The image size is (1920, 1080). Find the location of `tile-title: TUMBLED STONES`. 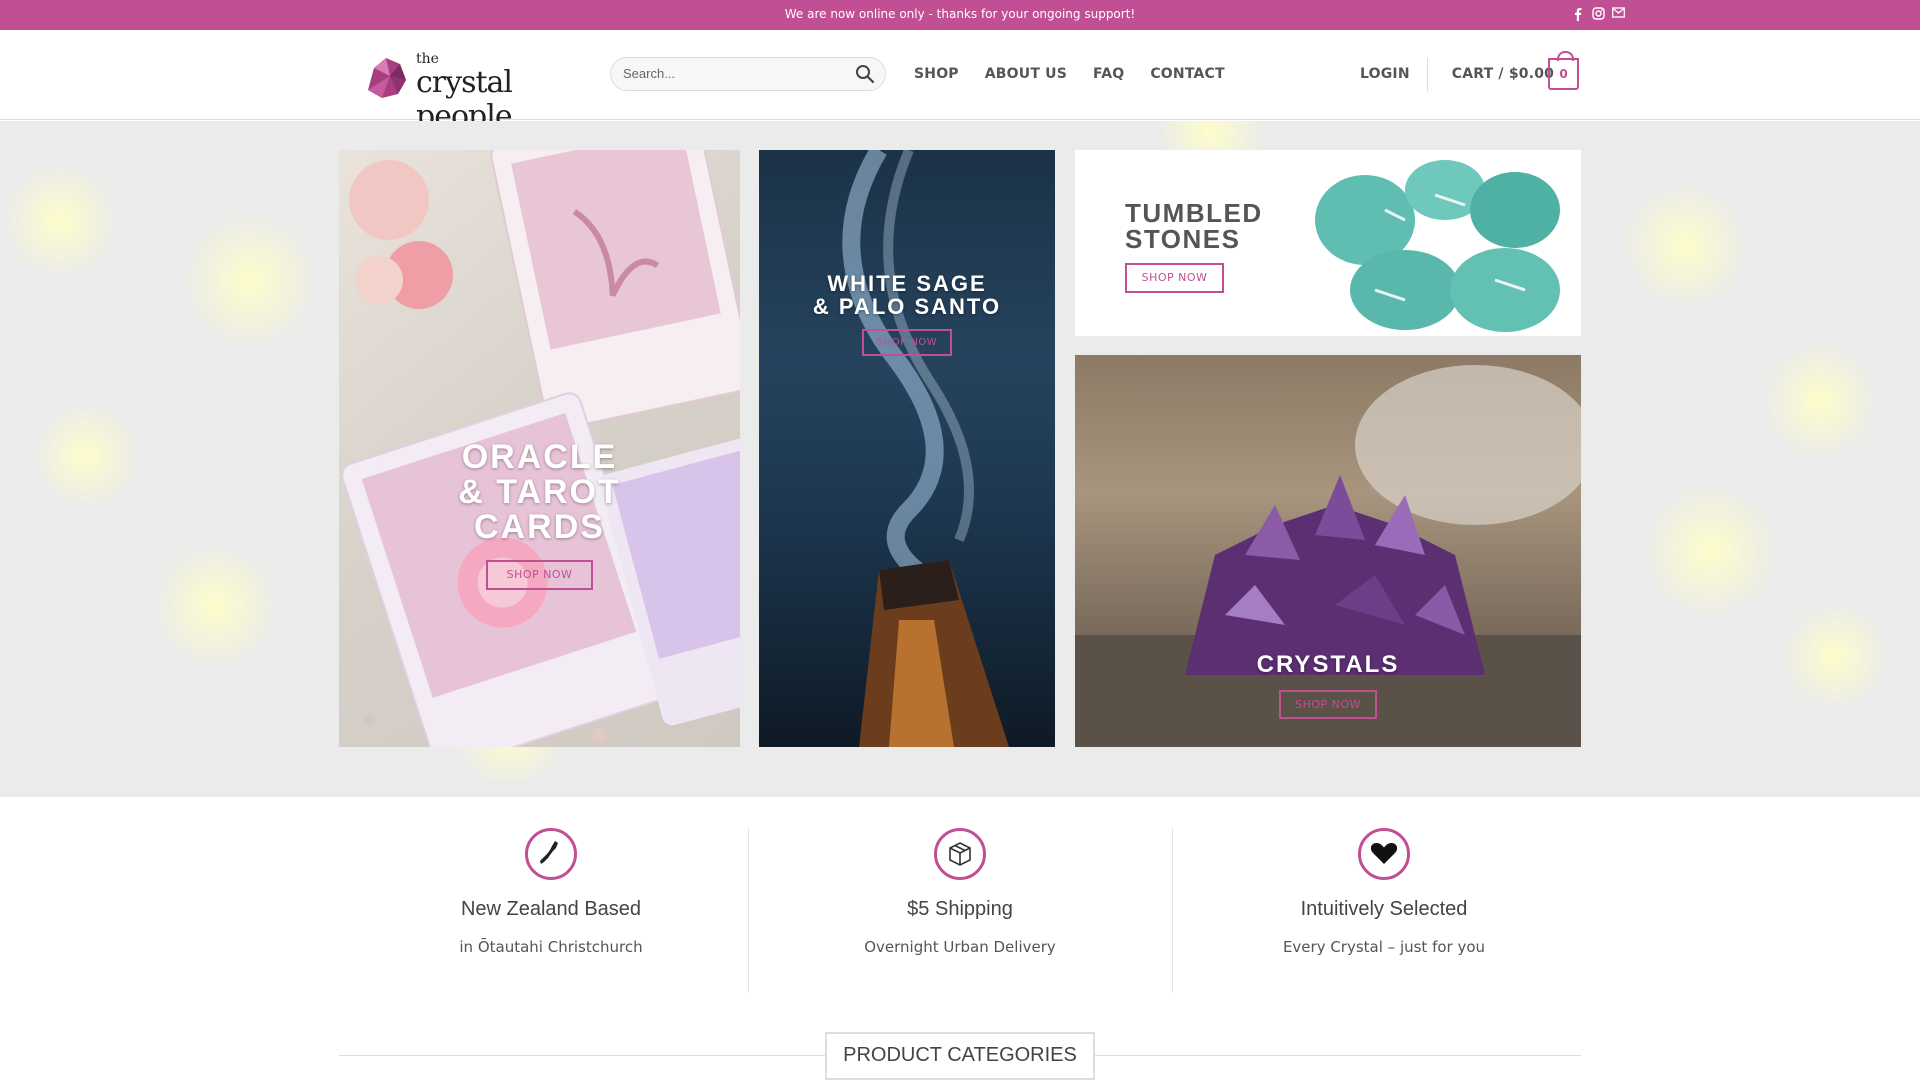

tile-title: TUMBLED STONES is located at coordinates (1194, 226).